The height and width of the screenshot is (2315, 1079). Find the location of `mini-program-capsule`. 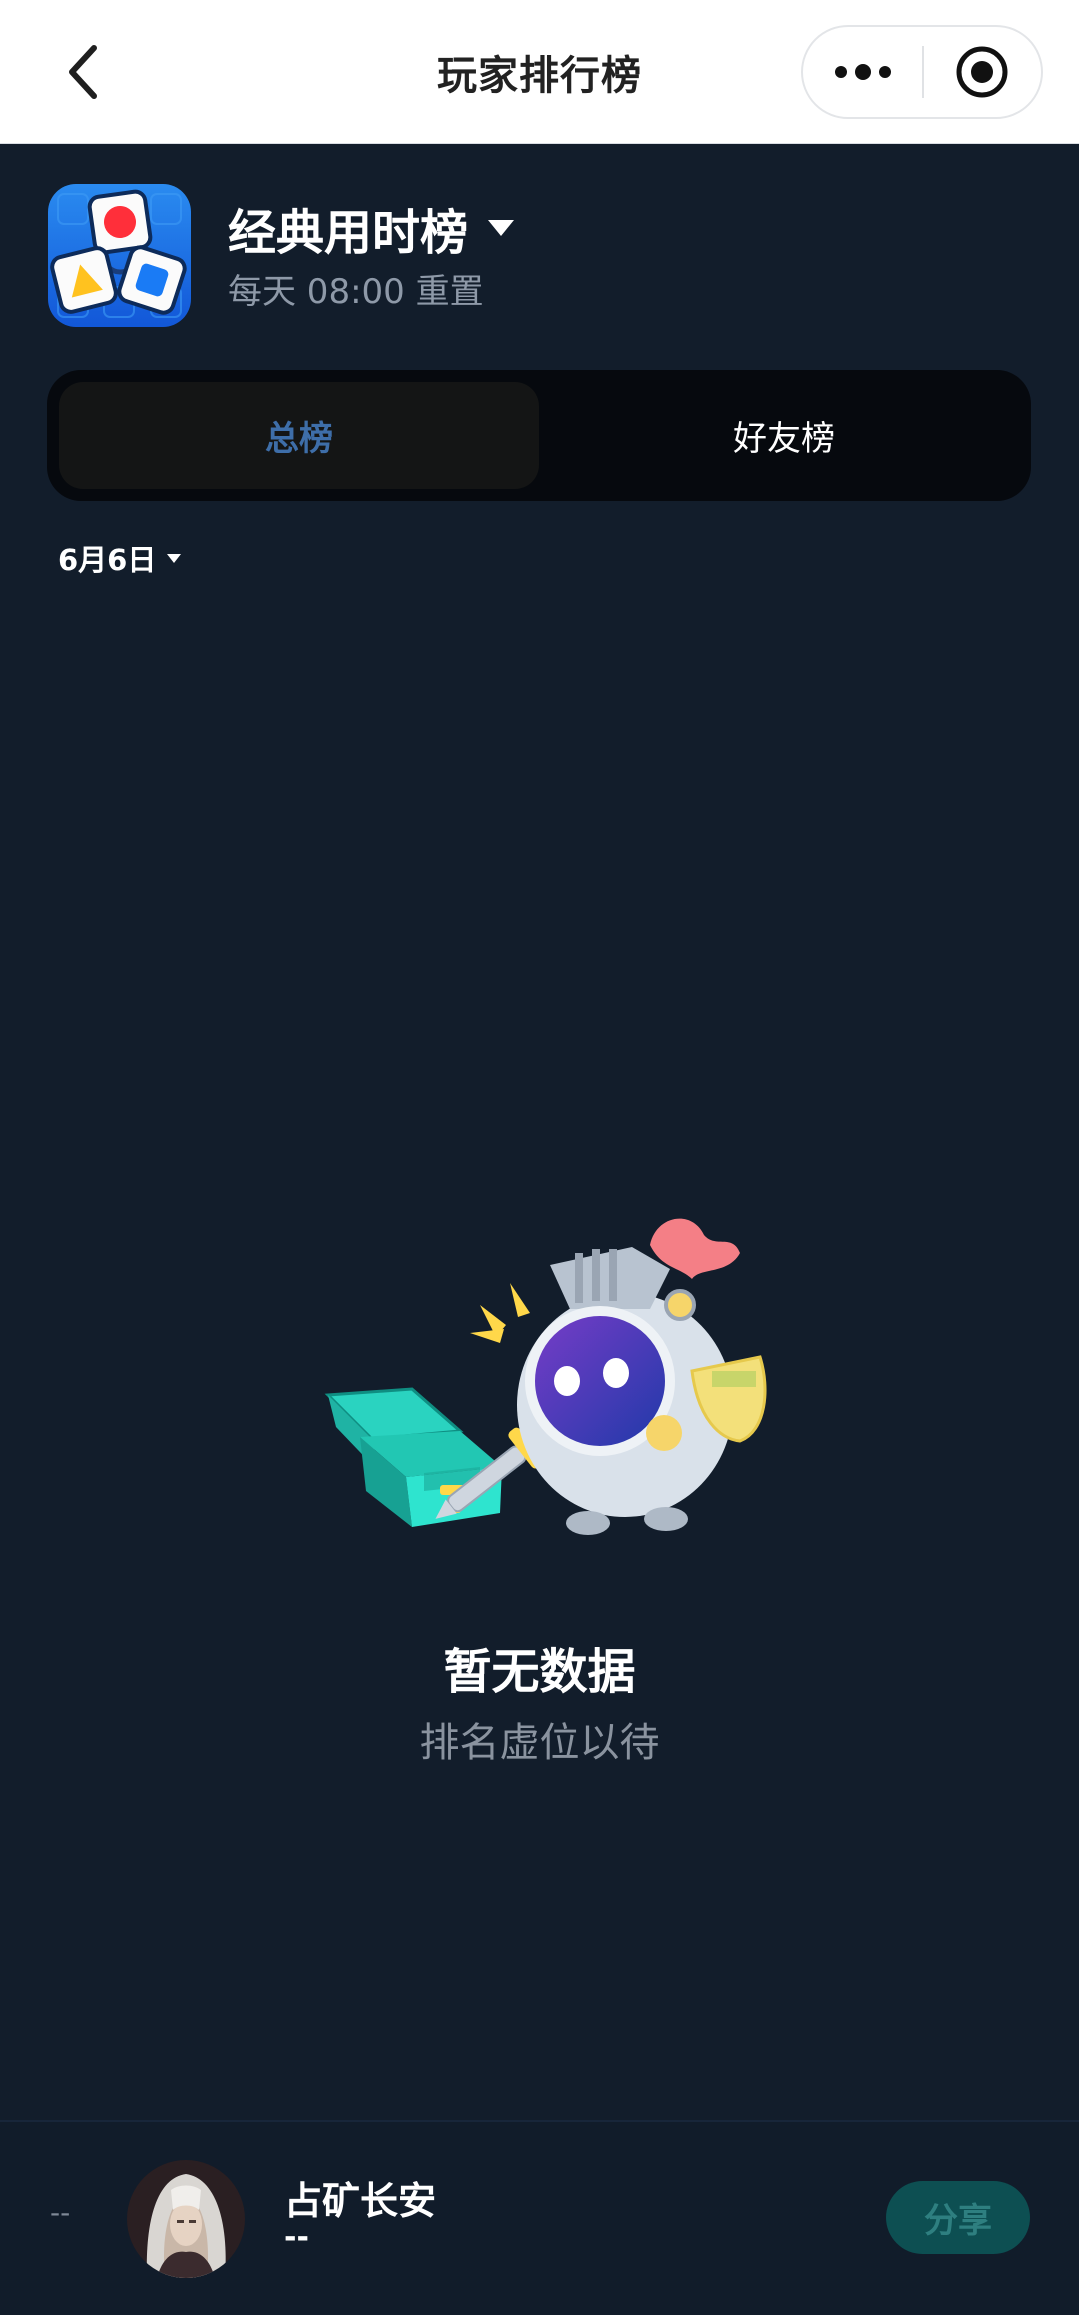

mini-program-capsule is located at coordinates (922, 72).